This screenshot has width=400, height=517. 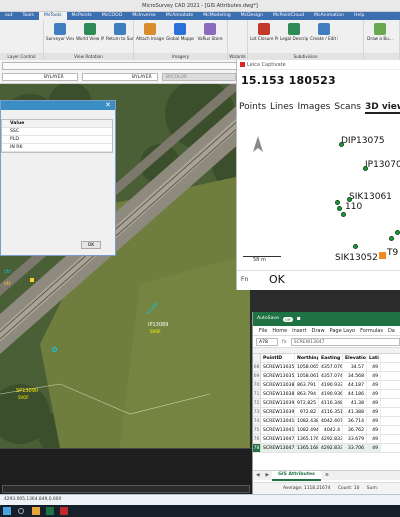 I want to click on excel-row: 72 SCREW13039 972.825 4116.348 41.38 49, so click(x=326, y=403).